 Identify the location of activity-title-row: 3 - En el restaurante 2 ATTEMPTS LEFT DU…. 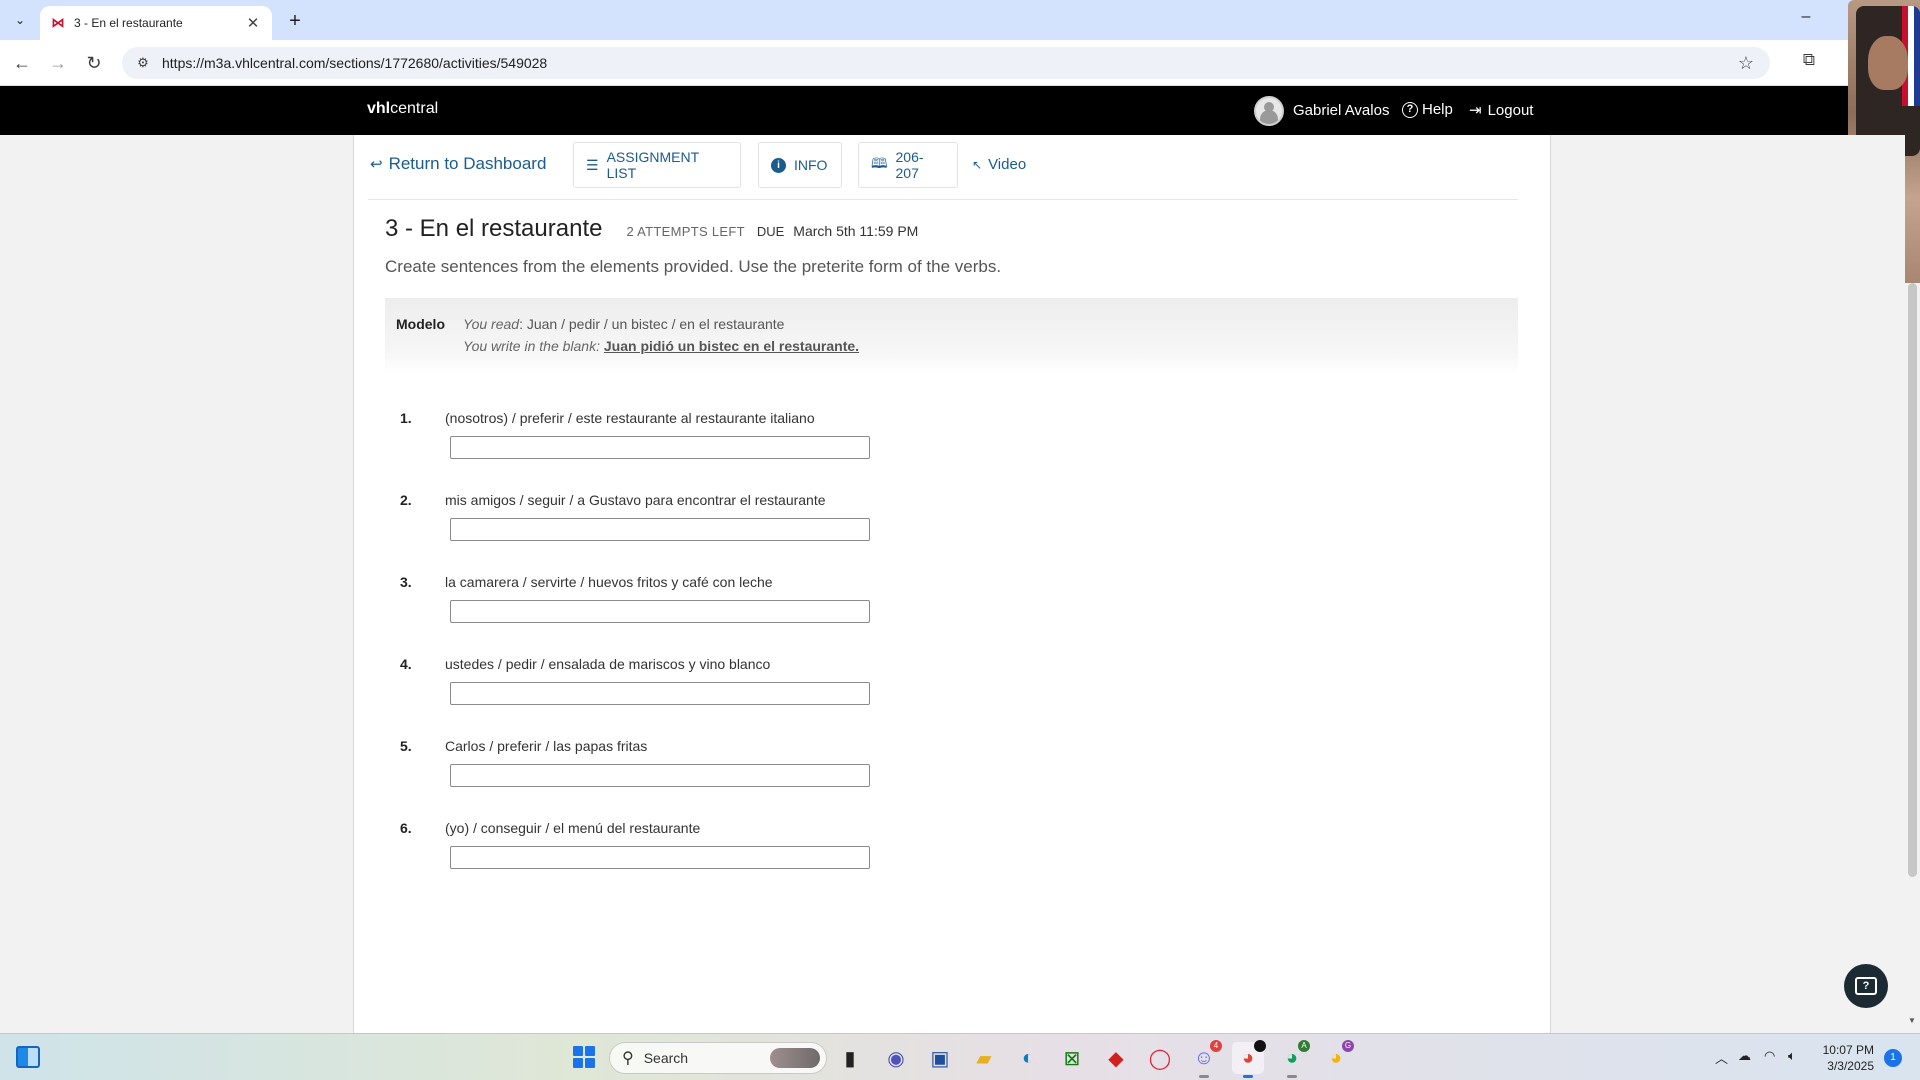
(651, 229).